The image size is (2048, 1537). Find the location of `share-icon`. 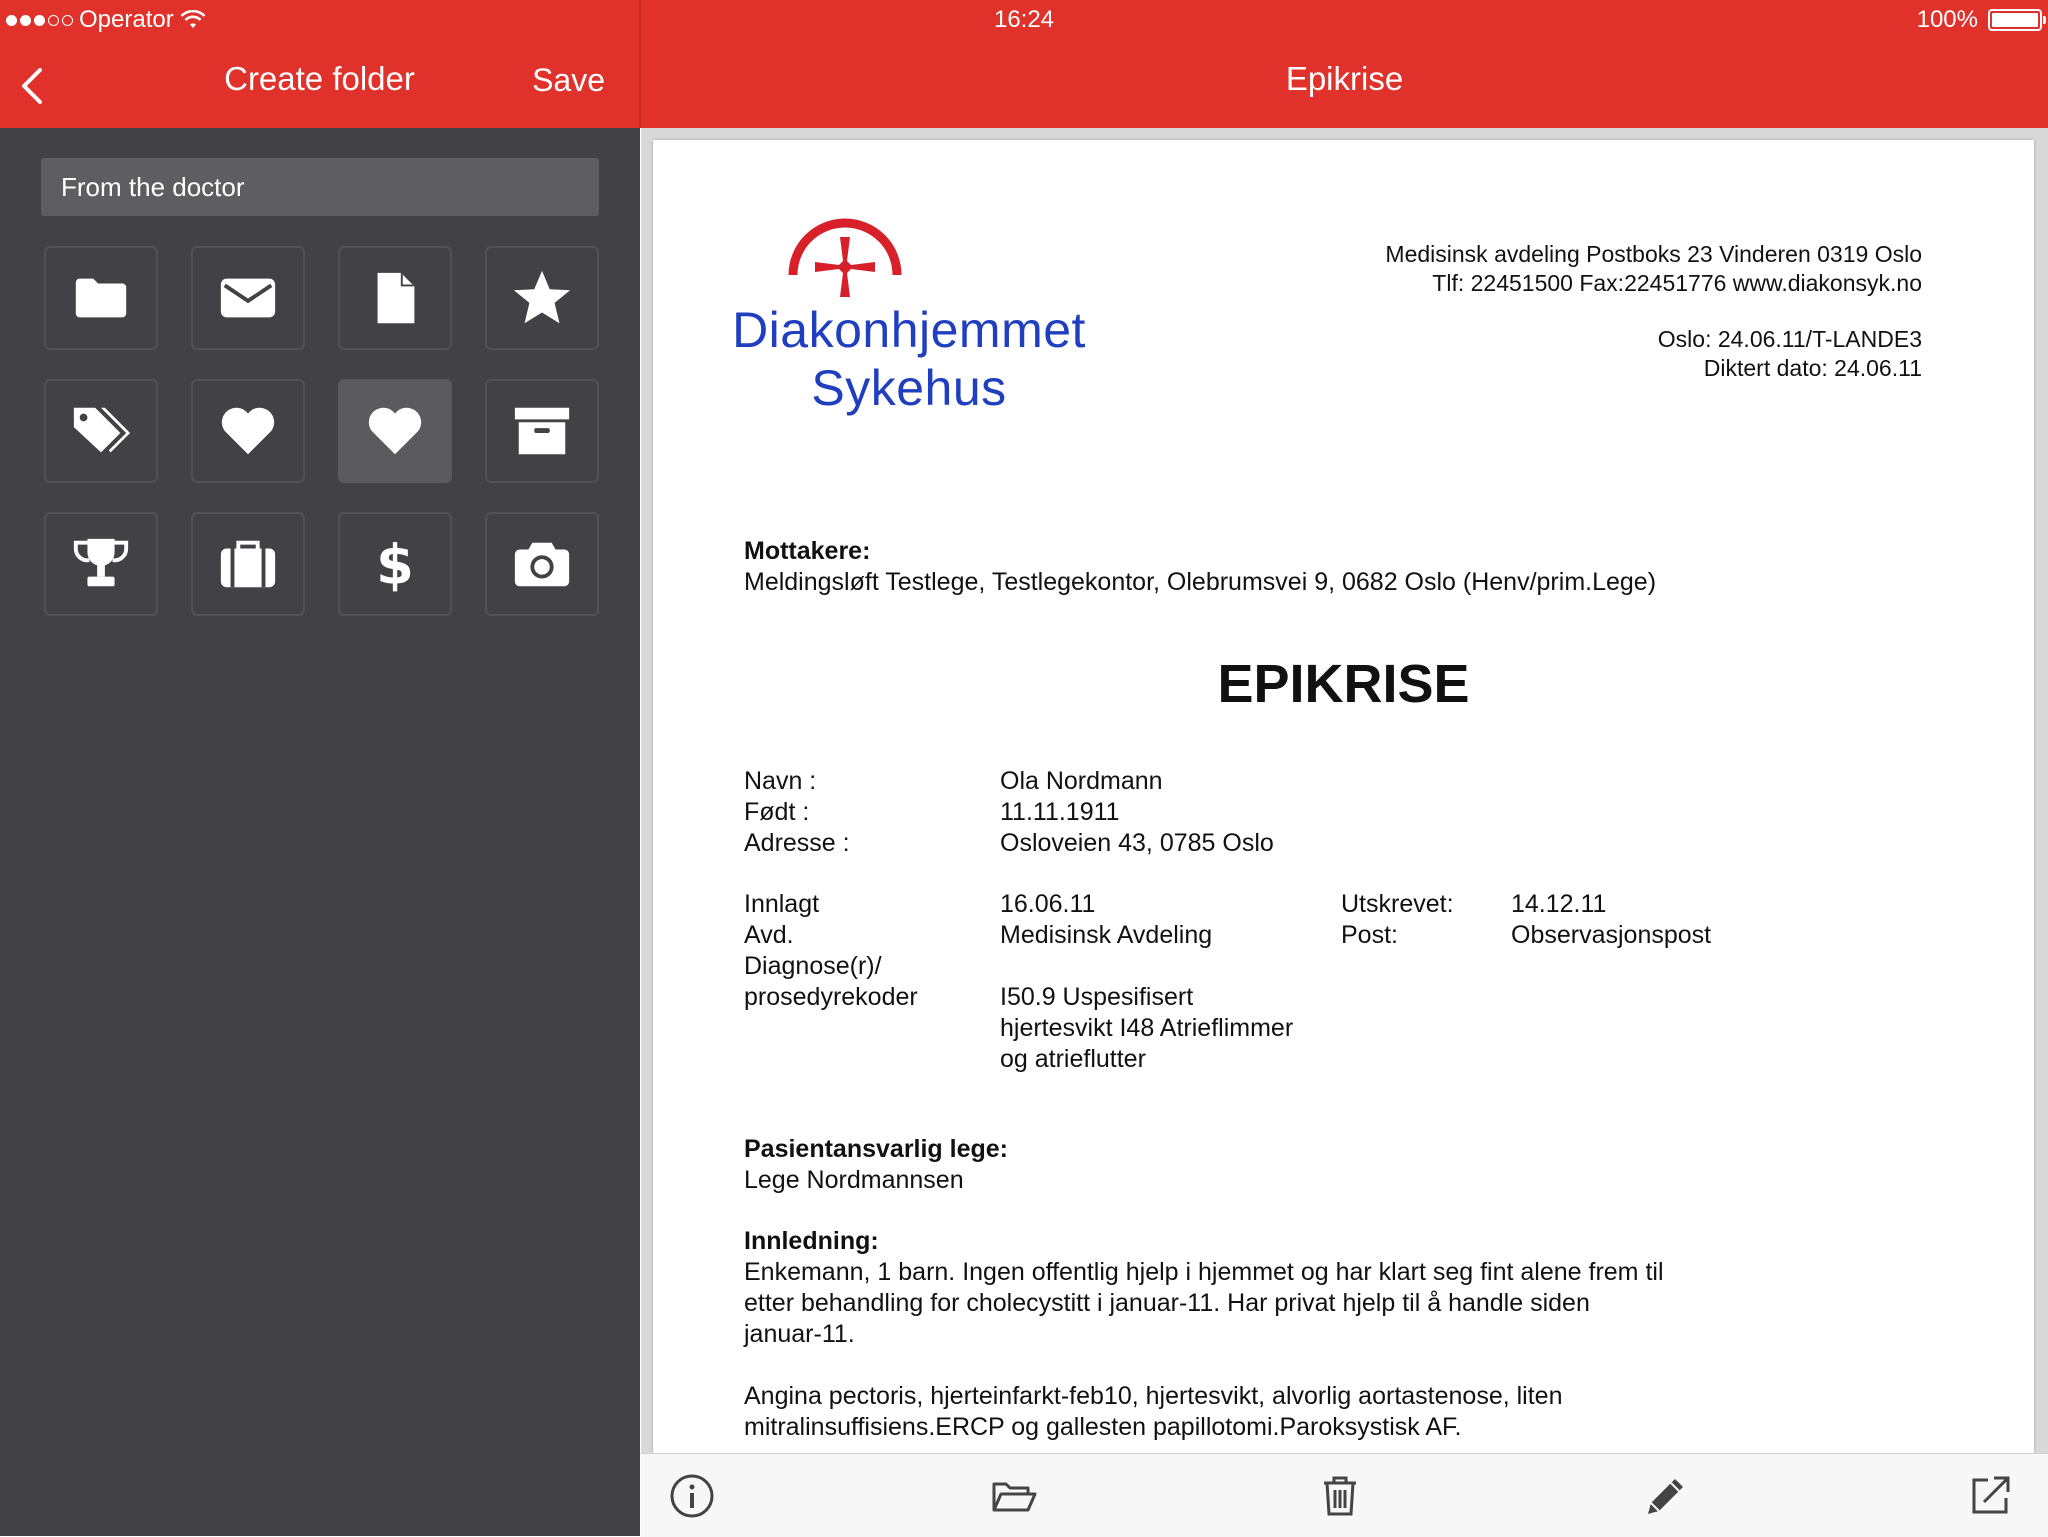

share-icon is located at coordinates (1991, 1495).